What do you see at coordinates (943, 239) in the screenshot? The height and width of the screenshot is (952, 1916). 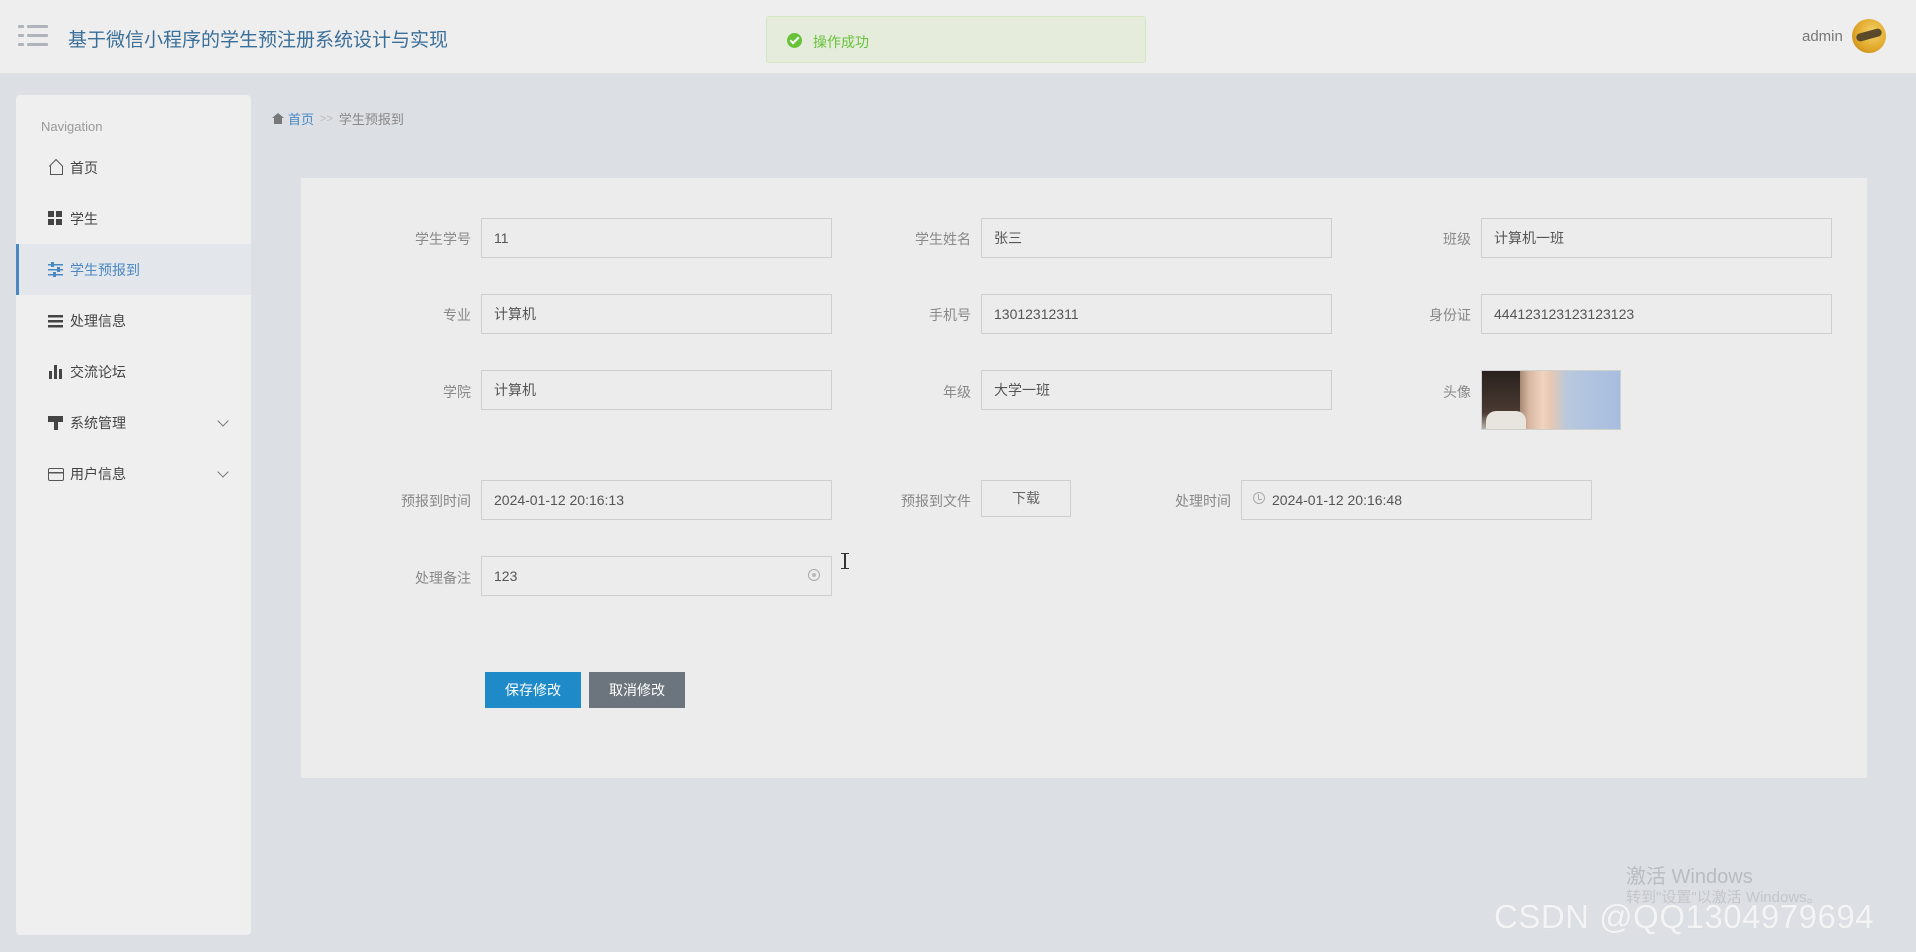 I see `student-name-label: 学生姓名` at bounding box center [943, 239].